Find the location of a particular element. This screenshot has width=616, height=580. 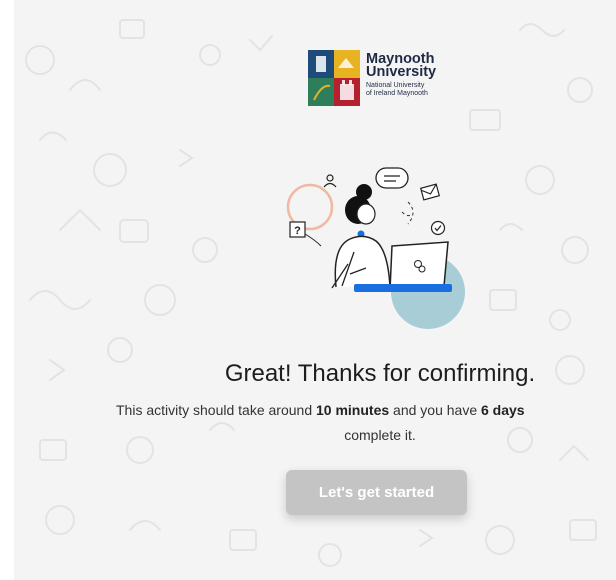

check-circle-icon is located at coordinates (438, 228).